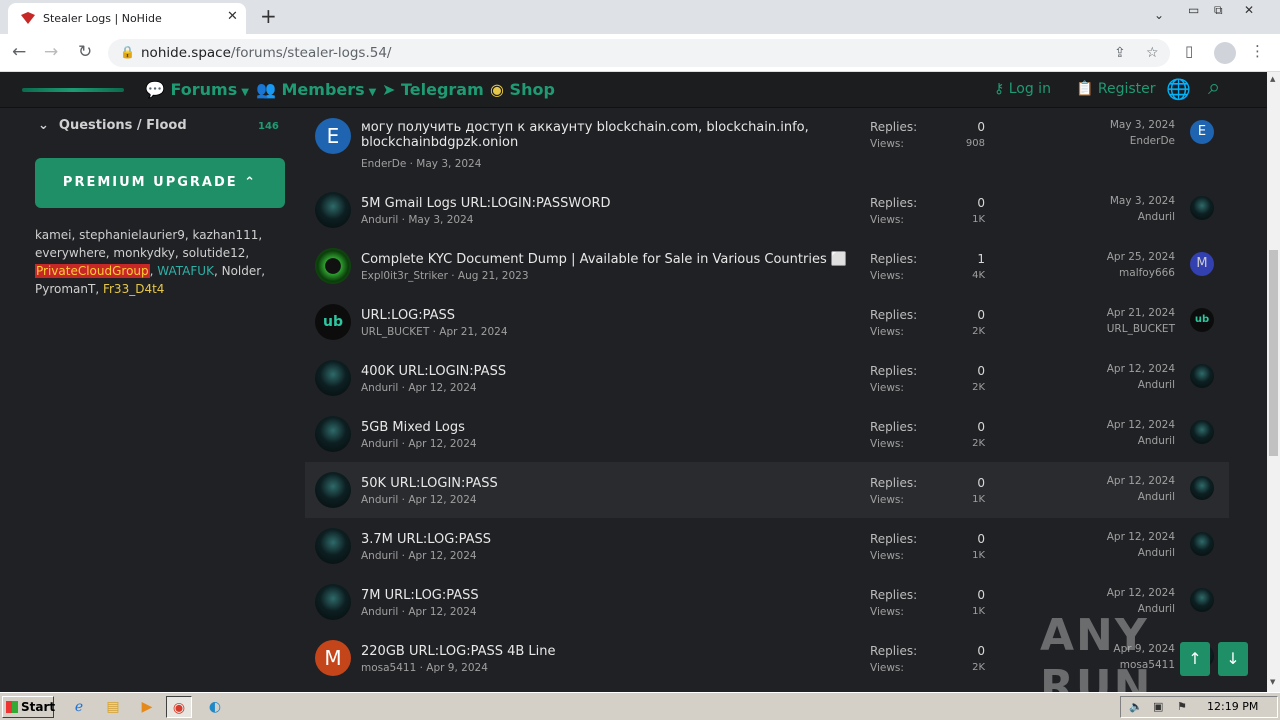  I want to click on user-link: Fr33_D4t4, so click(133, 289).